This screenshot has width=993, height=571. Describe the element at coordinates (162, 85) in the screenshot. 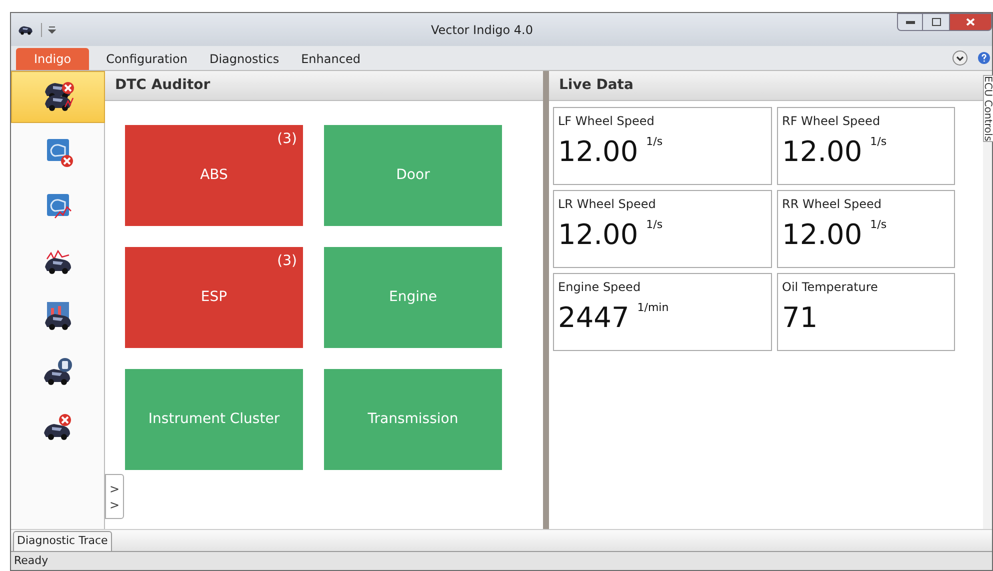

I see `panel-title: DTC Auditor` at that location.